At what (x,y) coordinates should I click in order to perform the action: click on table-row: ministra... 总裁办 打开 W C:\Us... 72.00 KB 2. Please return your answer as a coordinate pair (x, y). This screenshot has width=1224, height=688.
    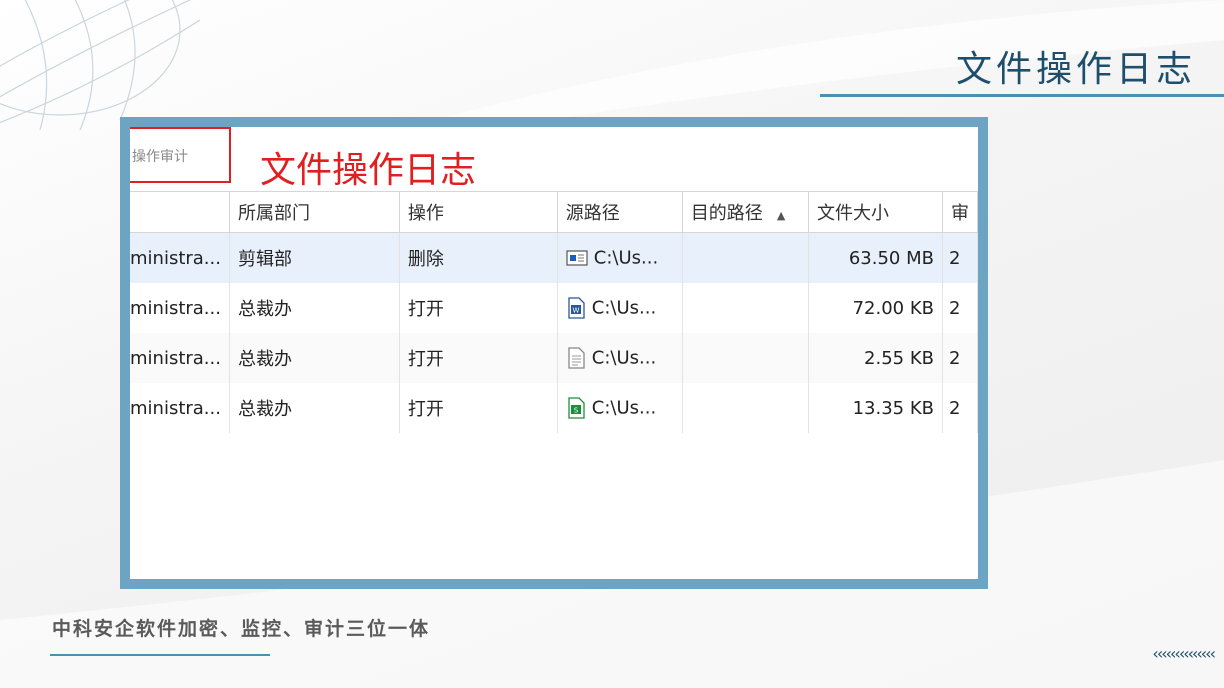
    Looking at the image, I should click on (554, 308).